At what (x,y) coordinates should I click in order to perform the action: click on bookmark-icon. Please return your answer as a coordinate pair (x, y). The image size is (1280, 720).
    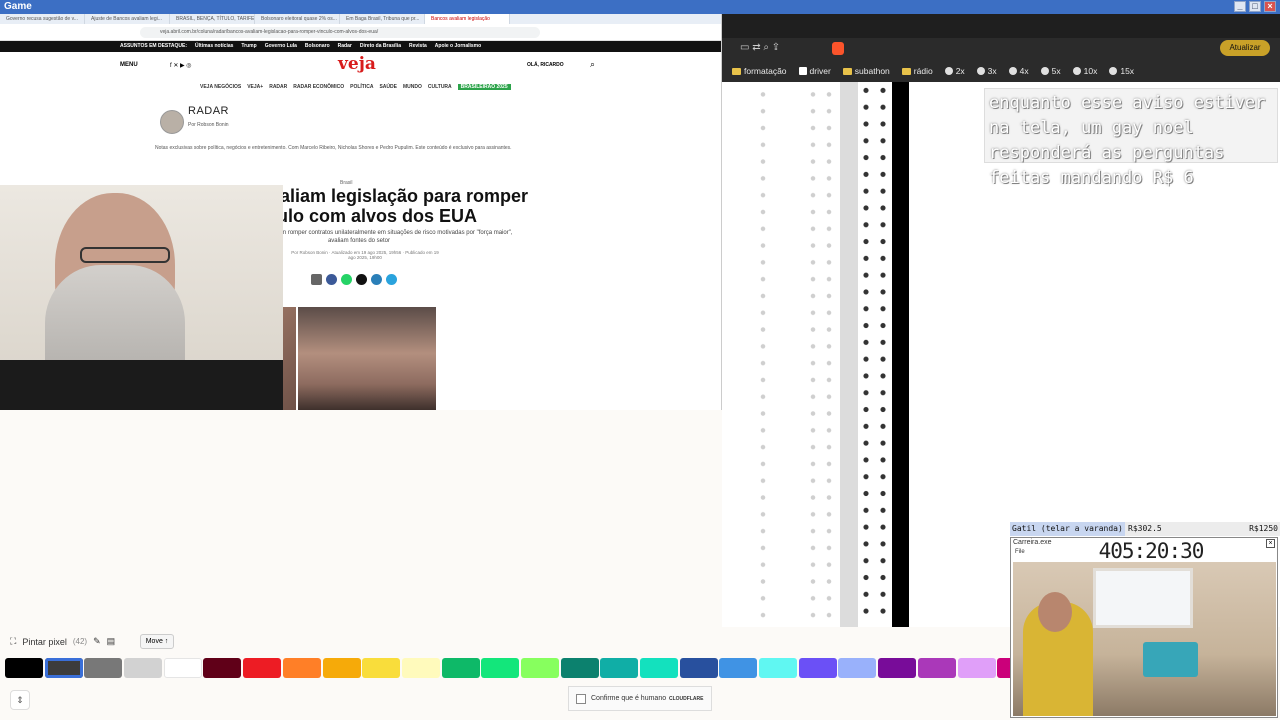
    Looking at the image, I should click on (316, 279).